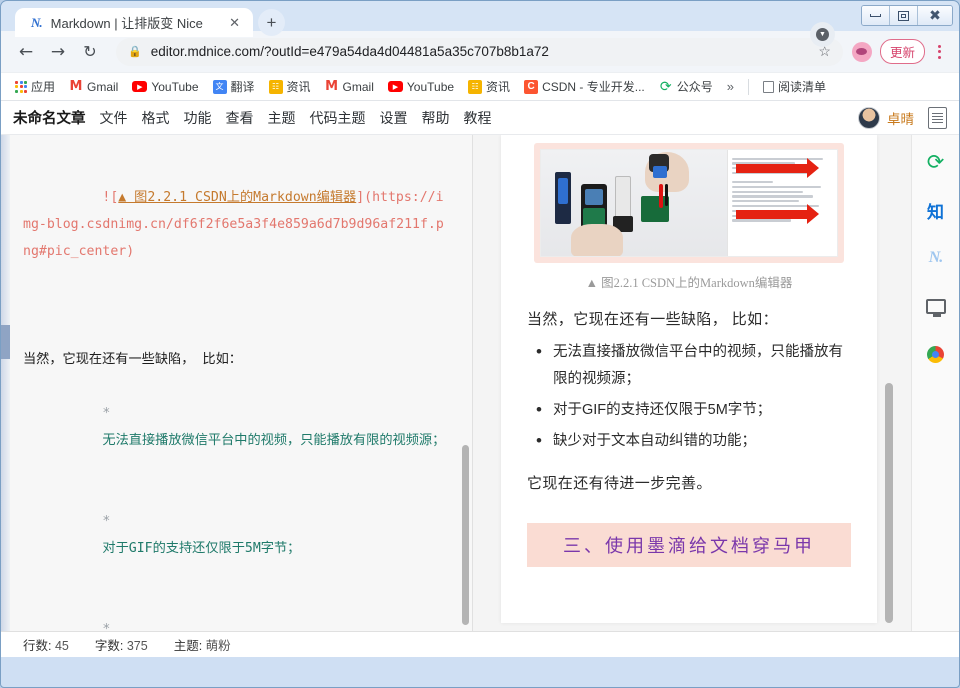  What do you see at coordinates (694, 87) in the screenshot?
I see `bookmark-label: 公众号` at bounding box center [694, 87].